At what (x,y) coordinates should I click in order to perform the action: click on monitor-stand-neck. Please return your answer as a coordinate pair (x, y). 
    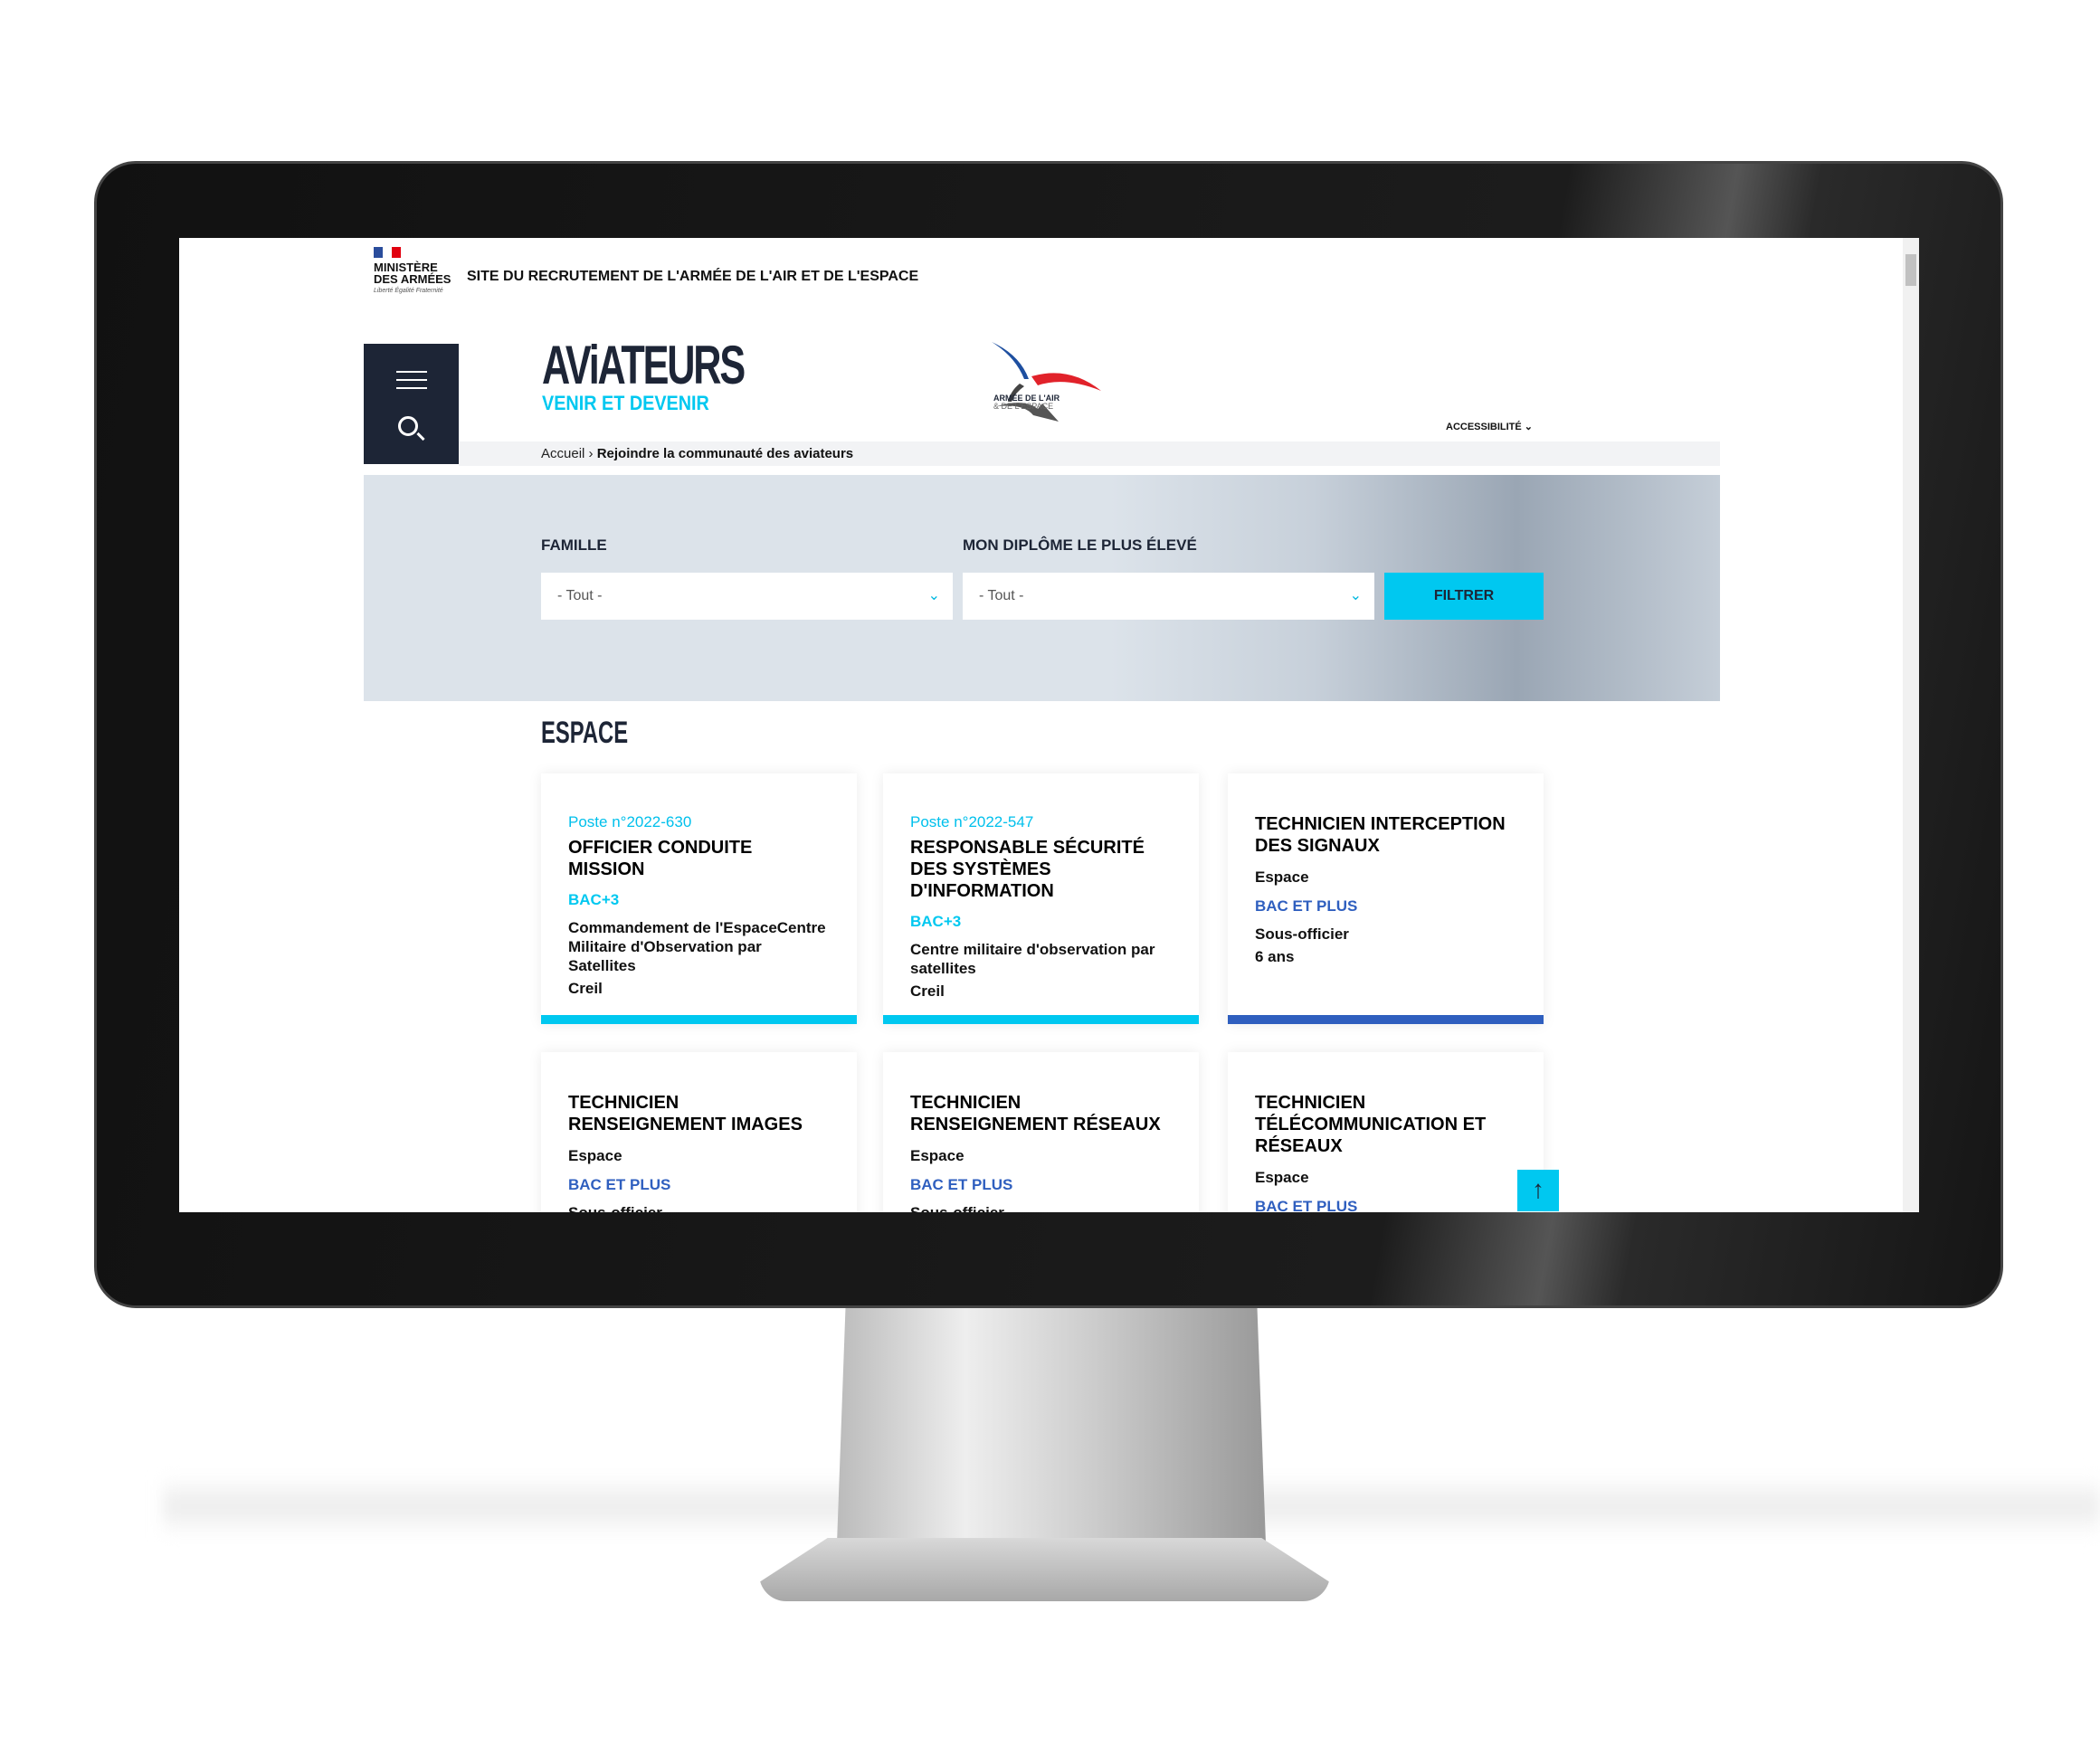
    Looking at the image, I should click on (1051, 1426).